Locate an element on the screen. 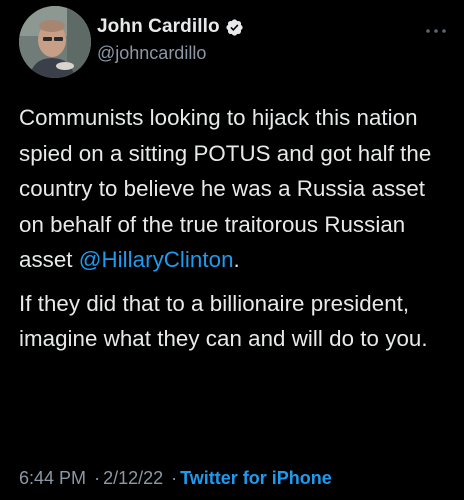 Image resolution: width=464 pixels, height=500 pixels. tweet-date: 2/12/22 is located at coordinates (133, 478).